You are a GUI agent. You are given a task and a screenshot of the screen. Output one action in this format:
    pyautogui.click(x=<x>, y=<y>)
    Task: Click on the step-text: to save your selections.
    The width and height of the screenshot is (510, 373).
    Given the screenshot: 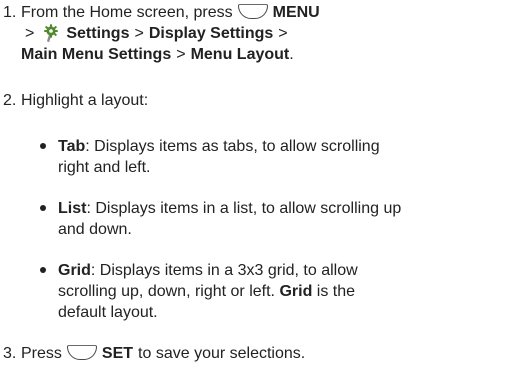 What is the action you would take?
    pyautogui.click(x=222, y=353)
    